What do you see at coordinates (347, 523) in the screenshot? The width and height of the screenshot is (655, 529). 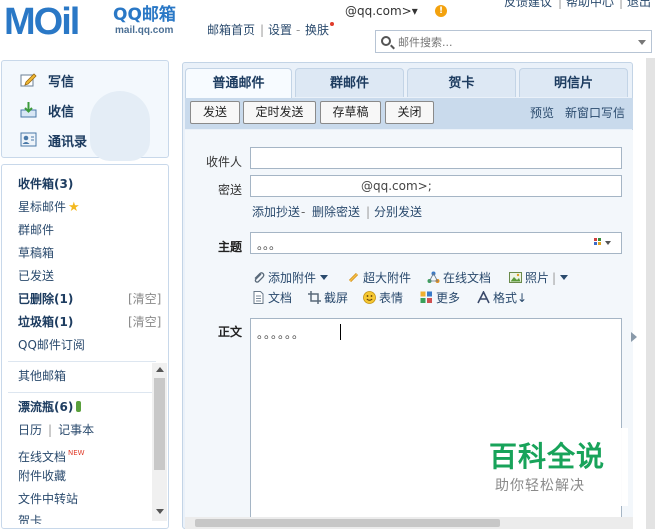 I see `horizontal-scrollbar-thumb` at bounding box center [347, 523].